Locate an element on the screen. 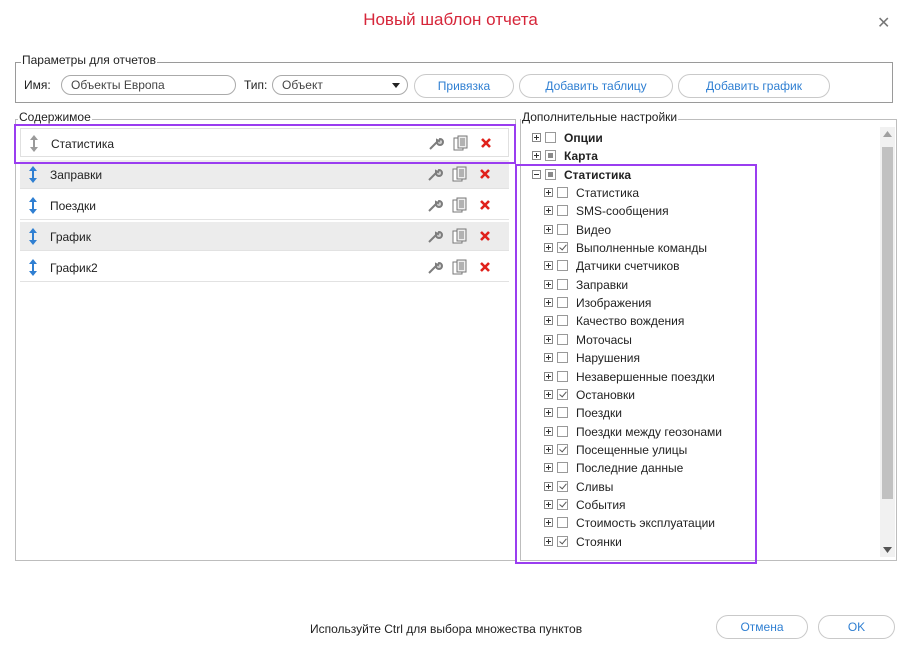 The height and width of the screenshot is (647, 901). tree-child-label: Последние данные is located at coordinates (630, 468).